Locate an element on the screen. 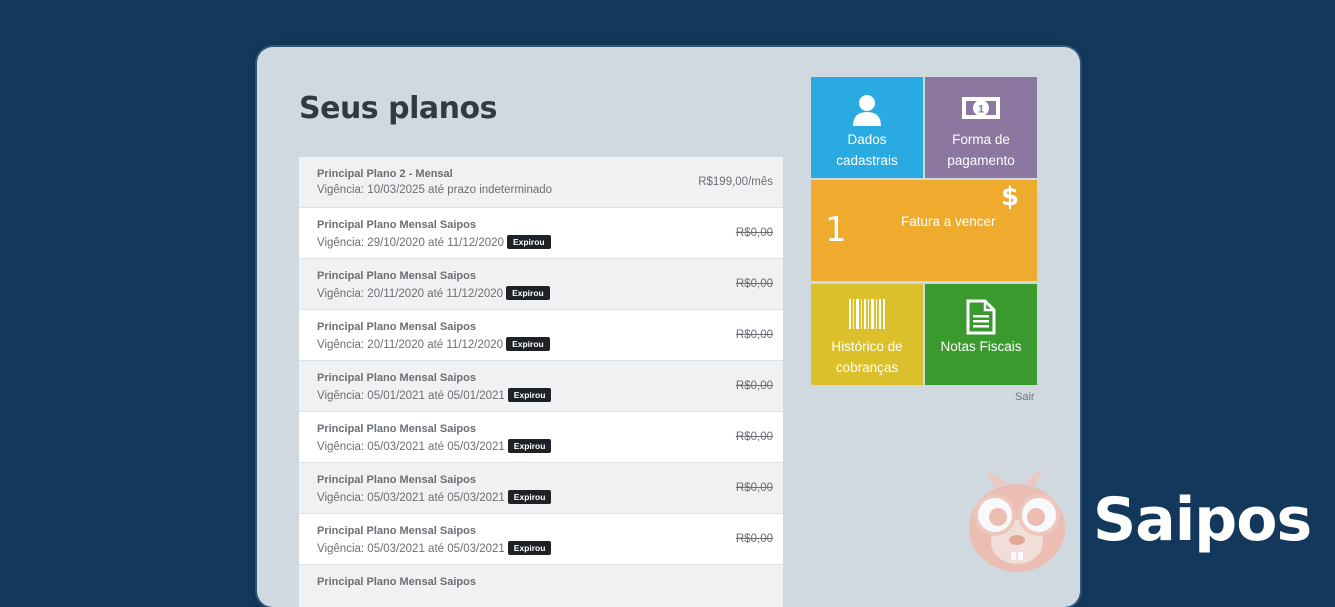 The height and width of the screenshot is (607, 1335). dados-cadastrais-label: Dados cadastrais is located at coordinates (867, 150).